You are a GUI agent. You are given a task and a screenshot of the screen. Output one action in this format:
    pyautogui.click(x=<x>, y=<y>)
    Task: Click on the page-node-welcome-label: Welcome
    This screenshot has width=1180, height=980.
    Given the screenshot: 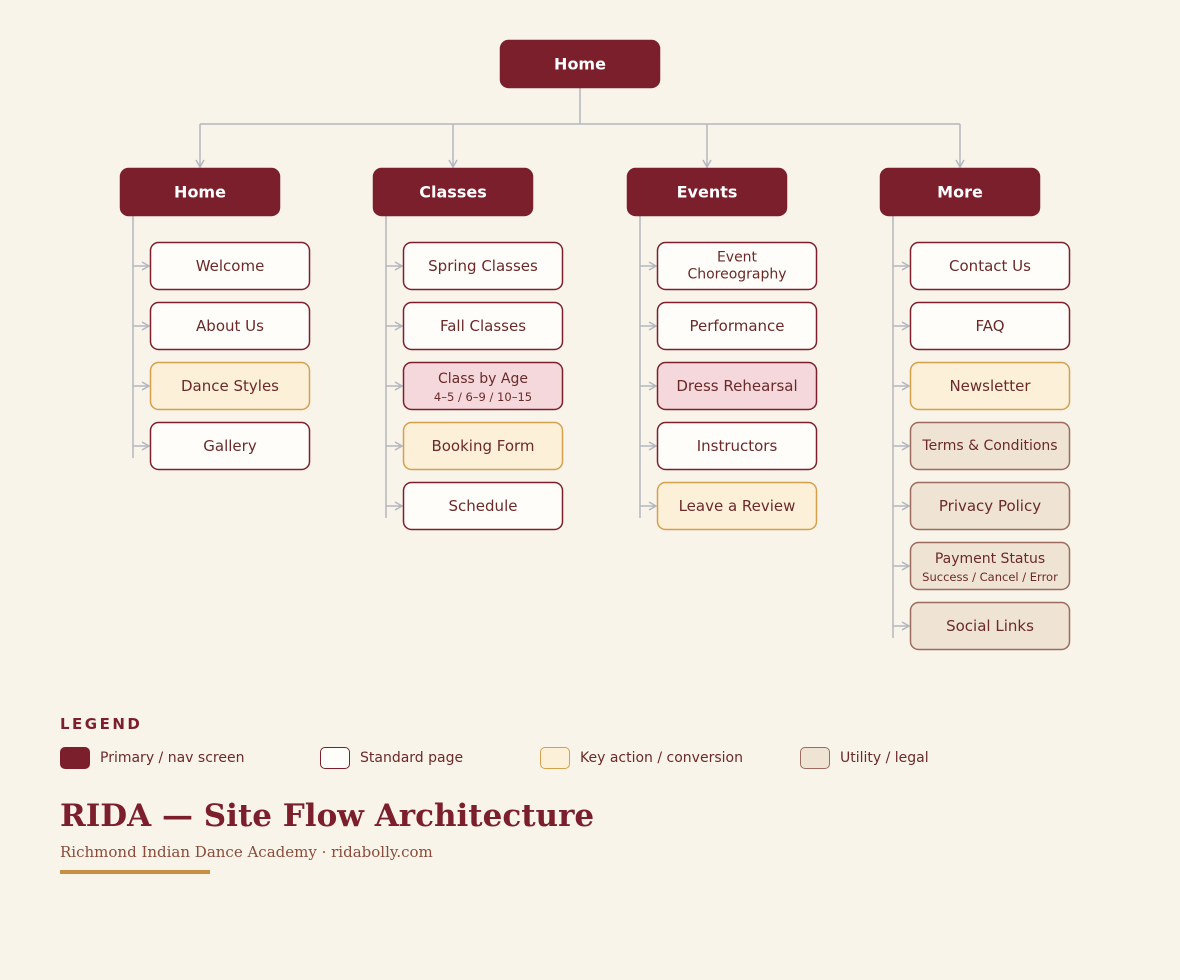 What is the action you would take?
    pyautogui.click(x=230, y=266)
    